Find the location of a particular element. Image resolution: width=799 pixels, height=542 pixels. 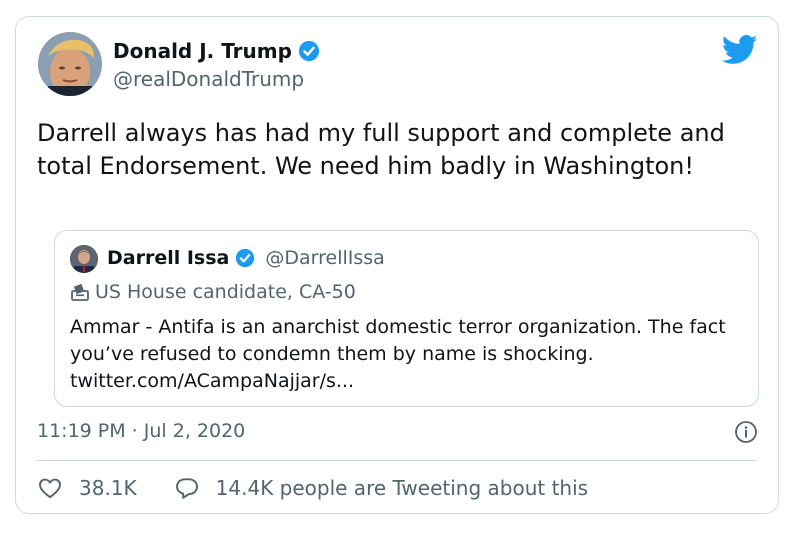

like-count: 38.1K is located at coordinates (108, 488).